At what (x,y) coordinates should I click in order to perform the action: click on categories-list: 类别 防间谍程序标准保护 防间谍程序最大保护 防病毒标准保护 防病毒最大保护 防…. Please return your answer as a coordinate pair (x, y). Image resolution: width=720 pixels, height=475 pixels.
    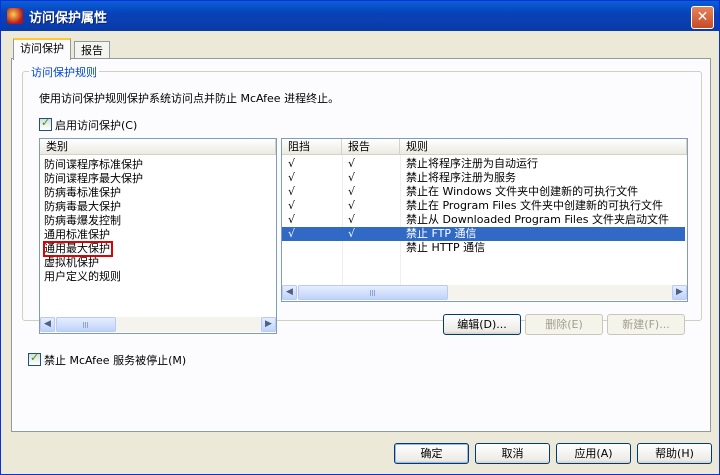
    Looking at the image, I should click on (158, 236).